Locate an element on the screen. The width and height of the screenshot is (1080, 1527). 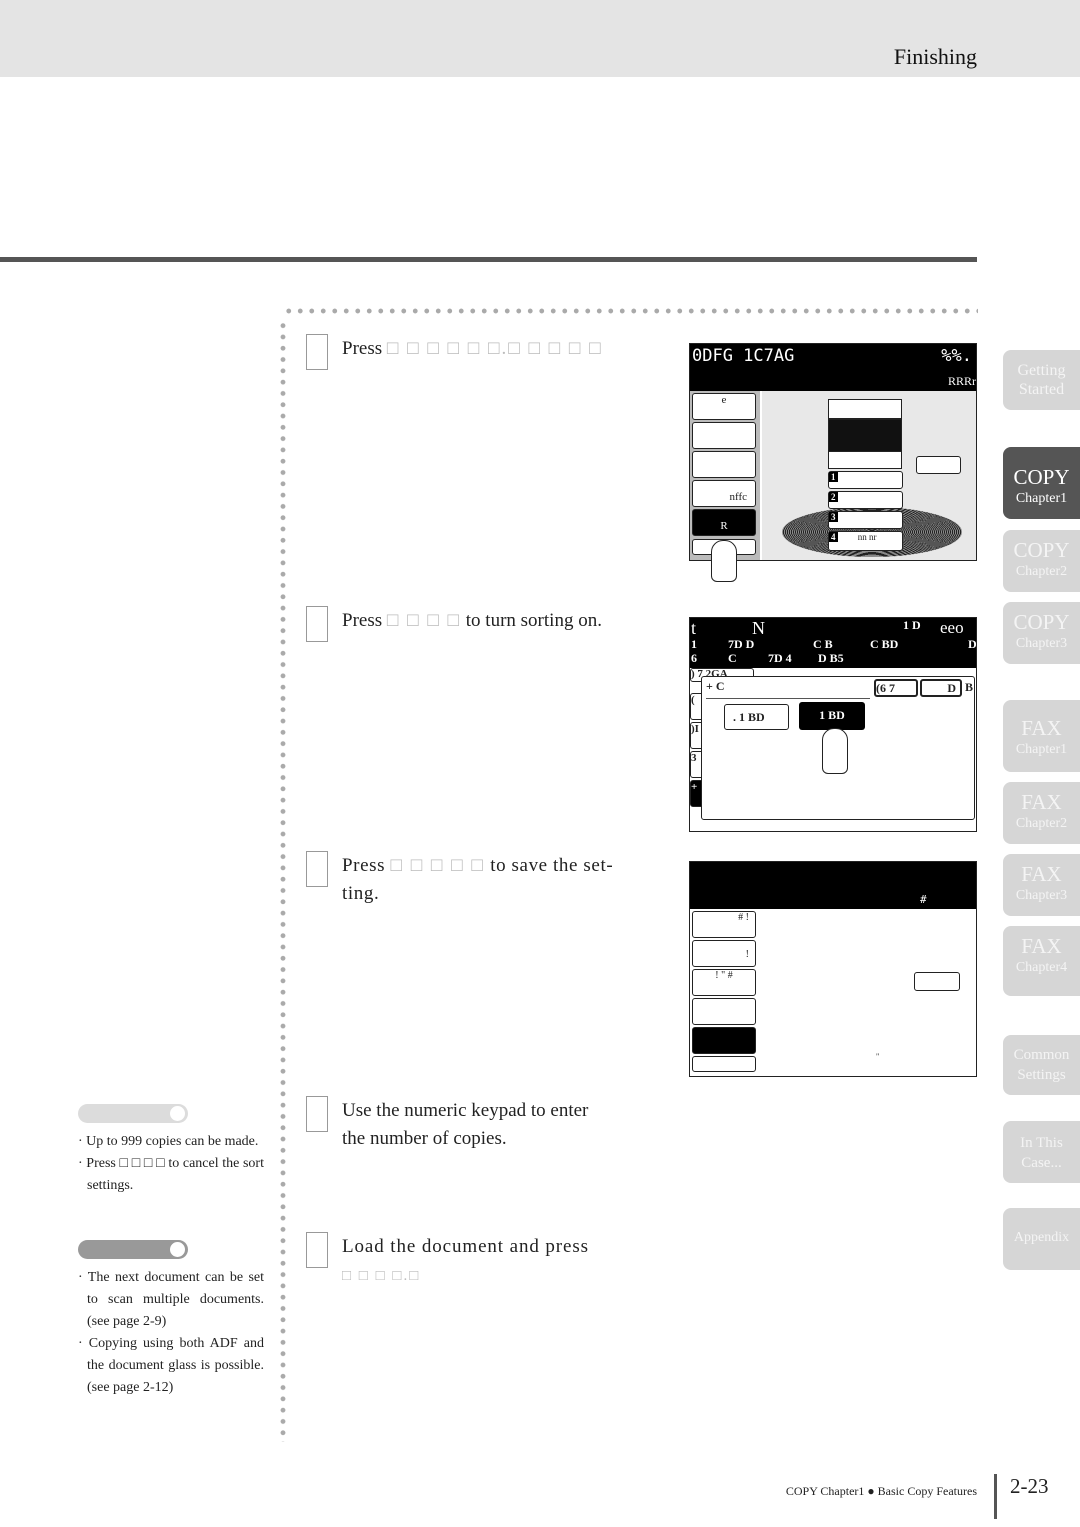
screen3-mark: " is located at coordinates (878, 1056).